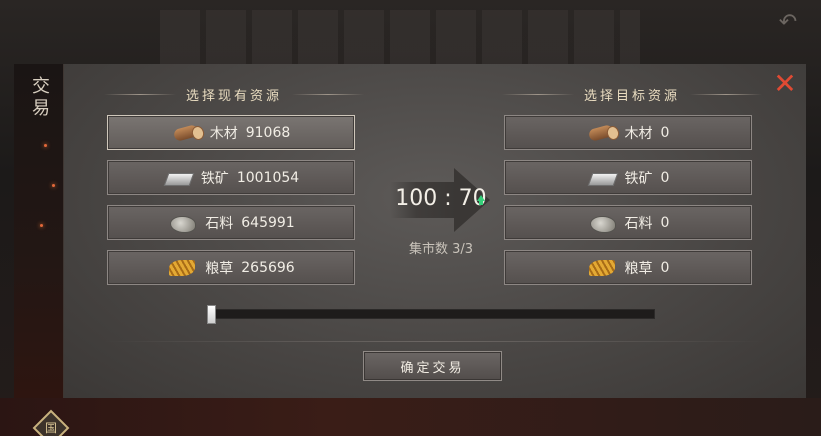 Image resolution: width=821 pixels, height=436 pixels. What do you see at coordinates (788, 23) in the screenshot?
I see `back-arrow-icon: ↶` at bounding box center [788, 23].